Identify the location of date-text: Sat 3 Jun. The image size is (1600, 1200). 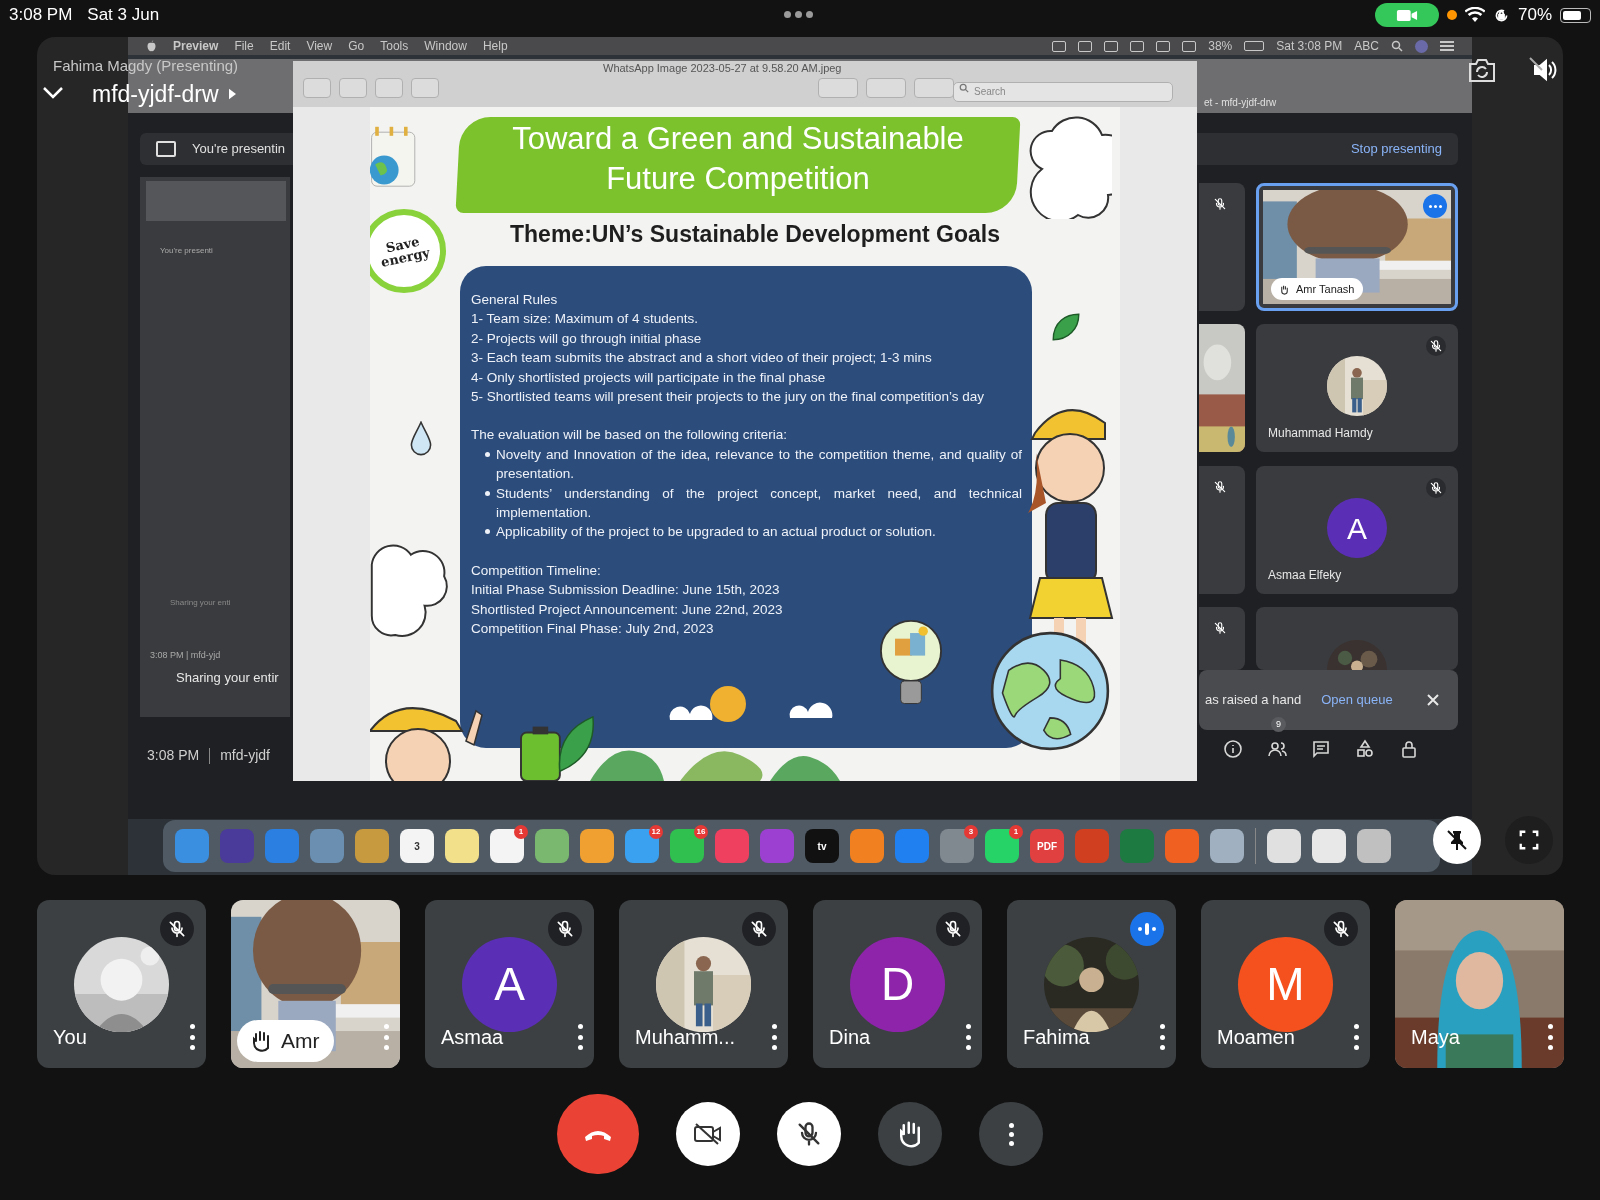
(123, 15).